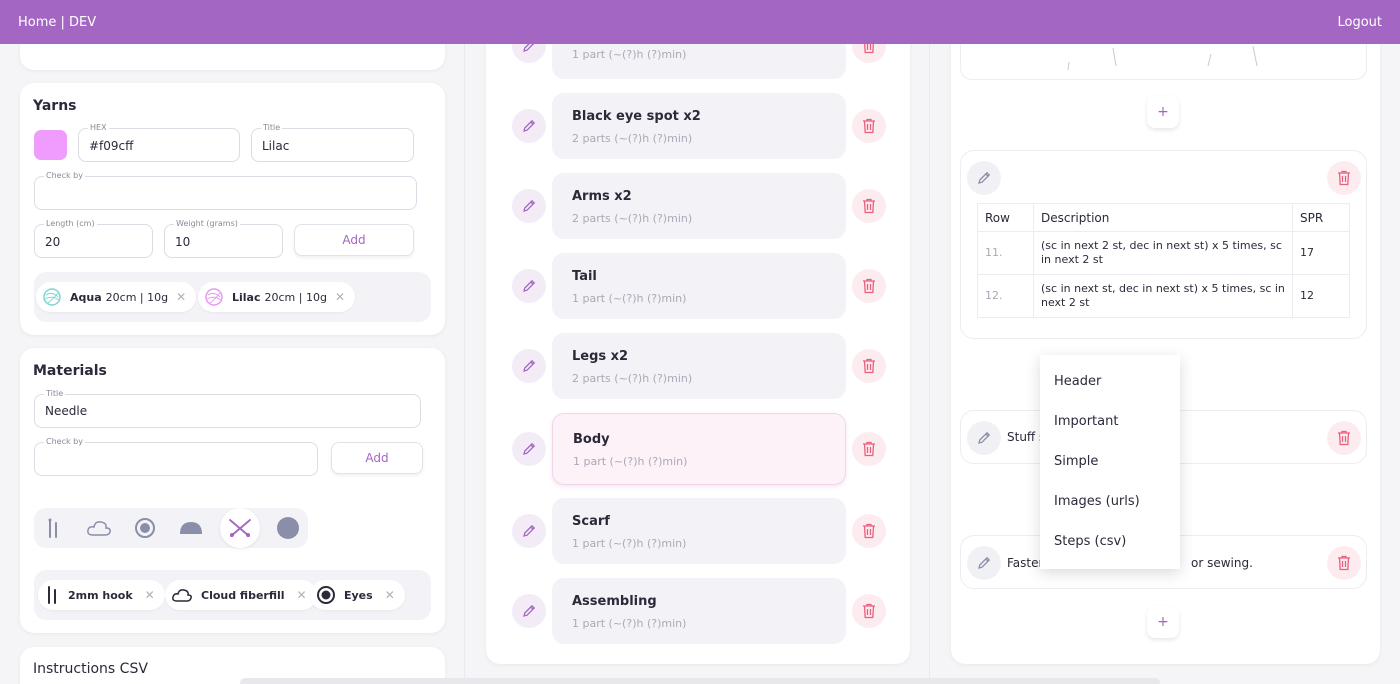 This screenshot has height=684, width=1400. Describe the element at coordinates (116, 297) in the screenshot. I see `yarn-chip-aqua: Aqua 20cm | 10g ✕` at that location.